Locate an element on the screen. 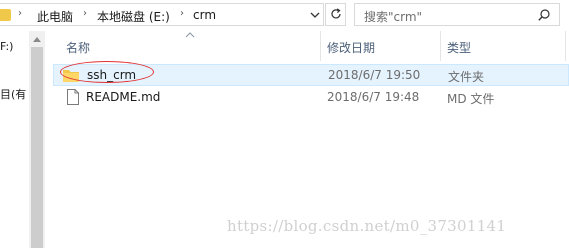  scrollbar-thumb is located at coordinates (37, 147).